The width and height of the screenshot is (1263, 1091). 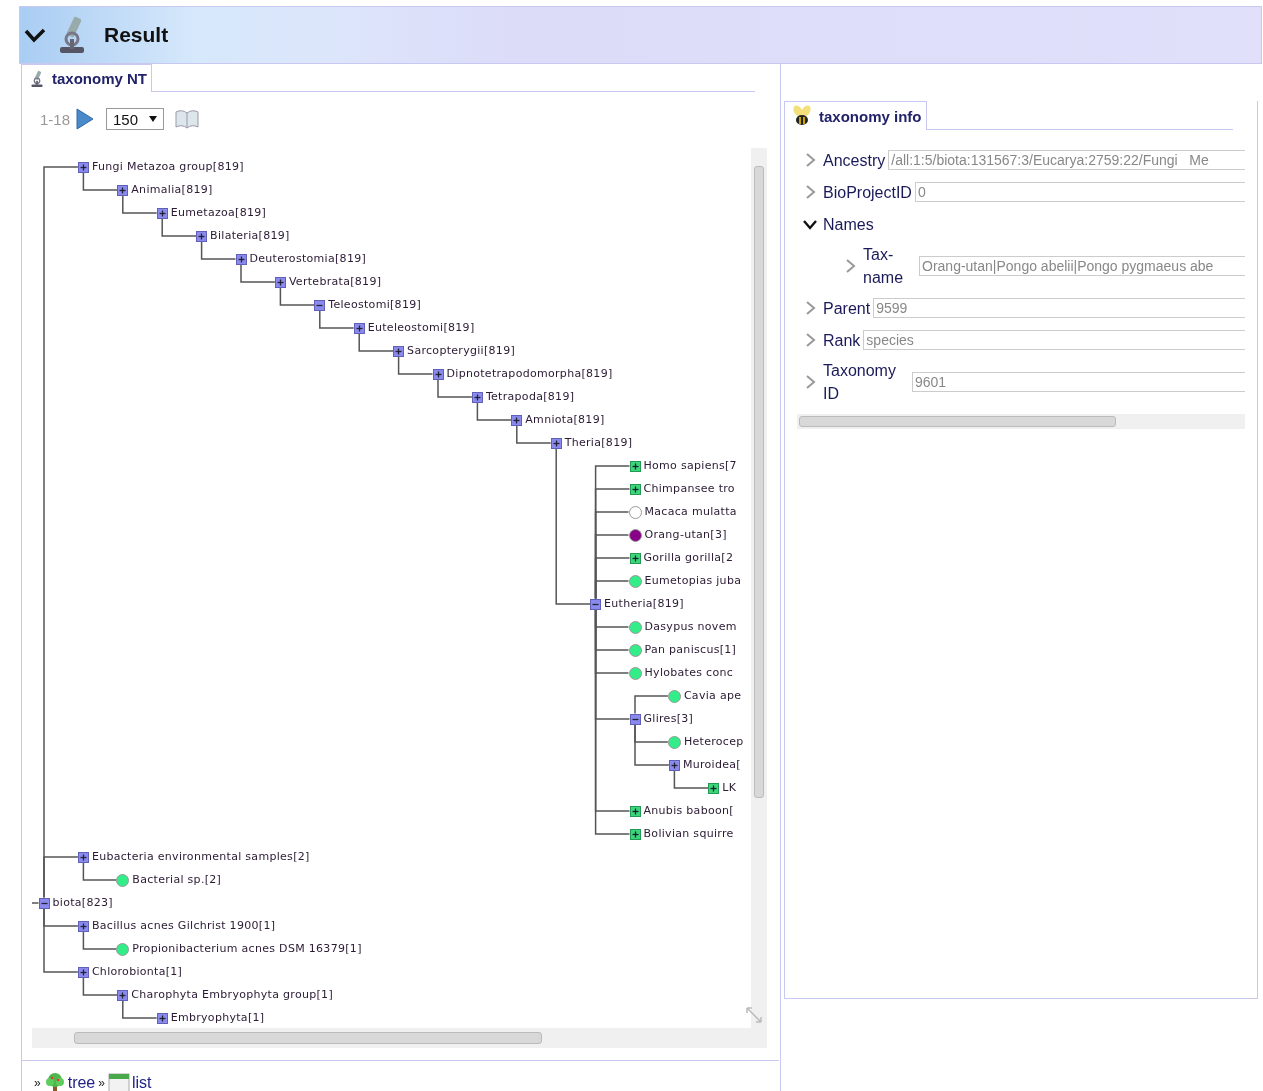 I want to click on node-label: Bolivian squirre, so click(x=688, y=834).